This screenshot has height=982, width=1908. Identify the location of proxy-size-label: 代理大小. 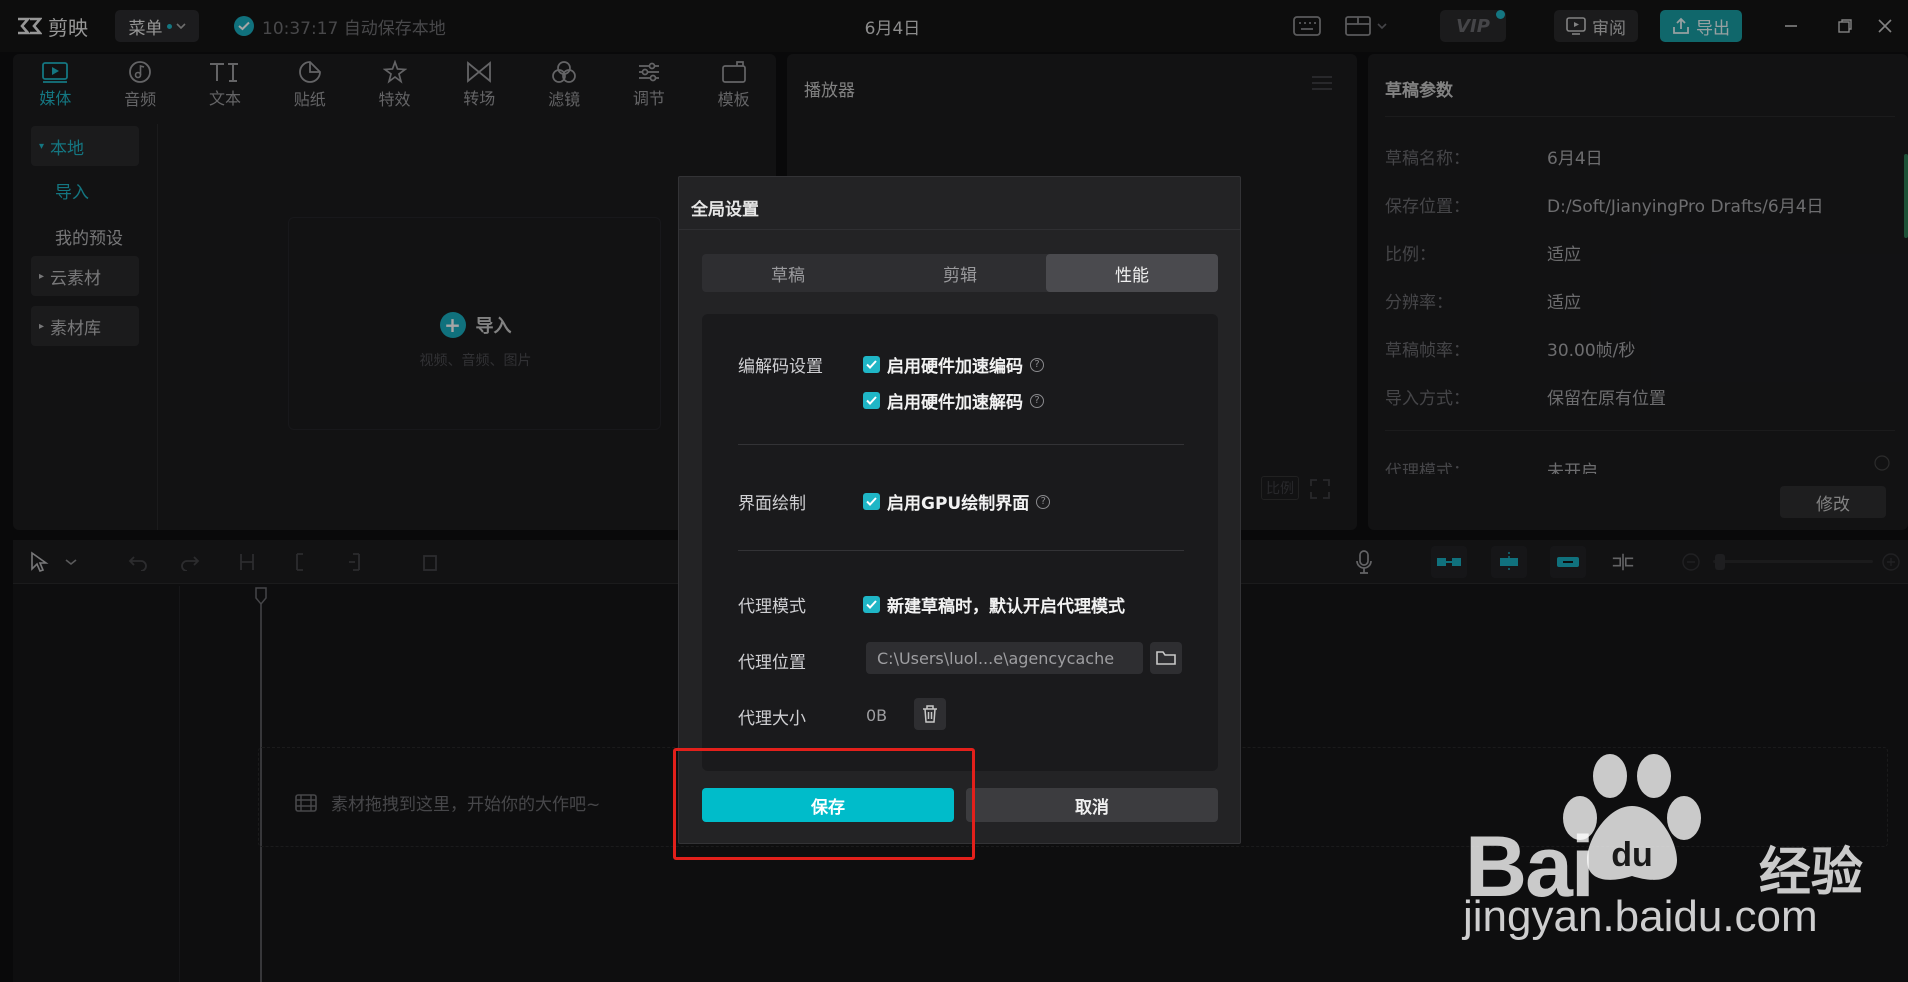
(772, 719).